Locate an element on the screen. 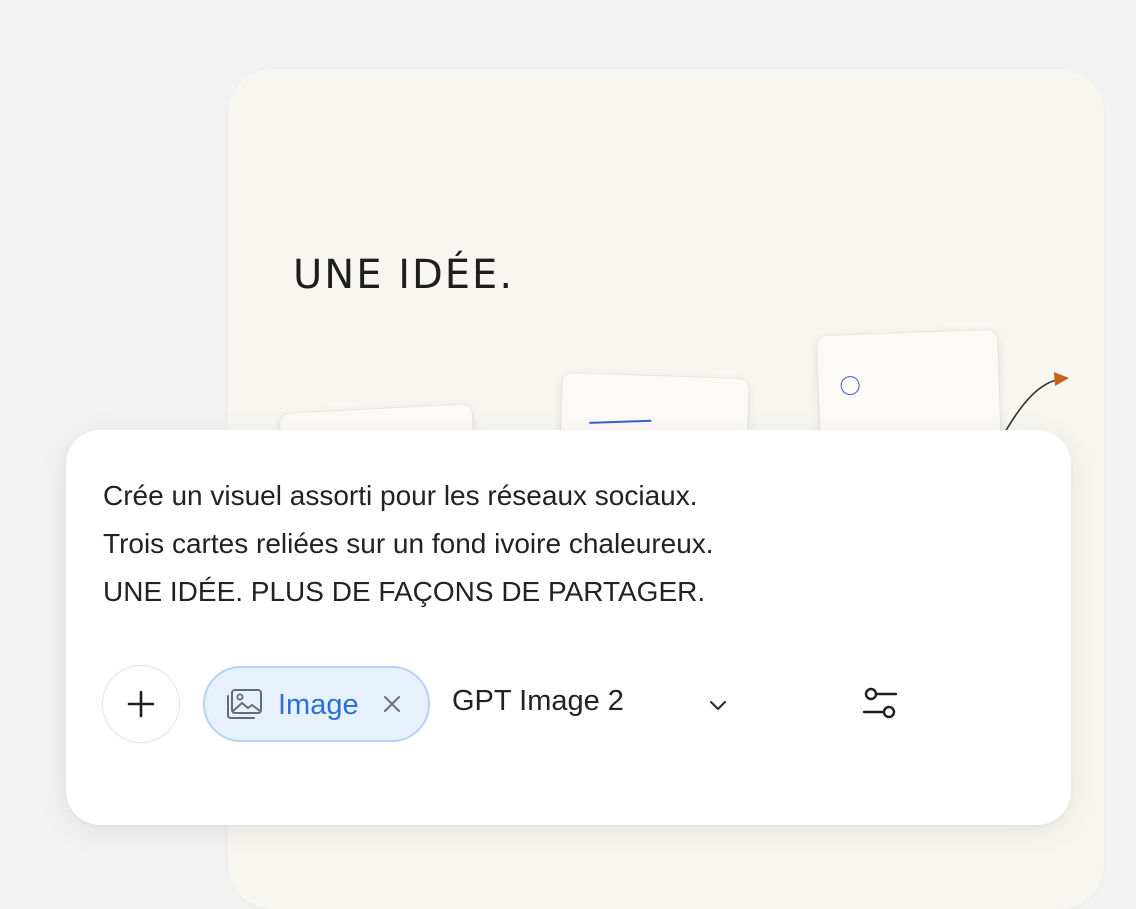 The image size is (1136, 909). image-chip-label: Image is located at coordinates (318, 705).